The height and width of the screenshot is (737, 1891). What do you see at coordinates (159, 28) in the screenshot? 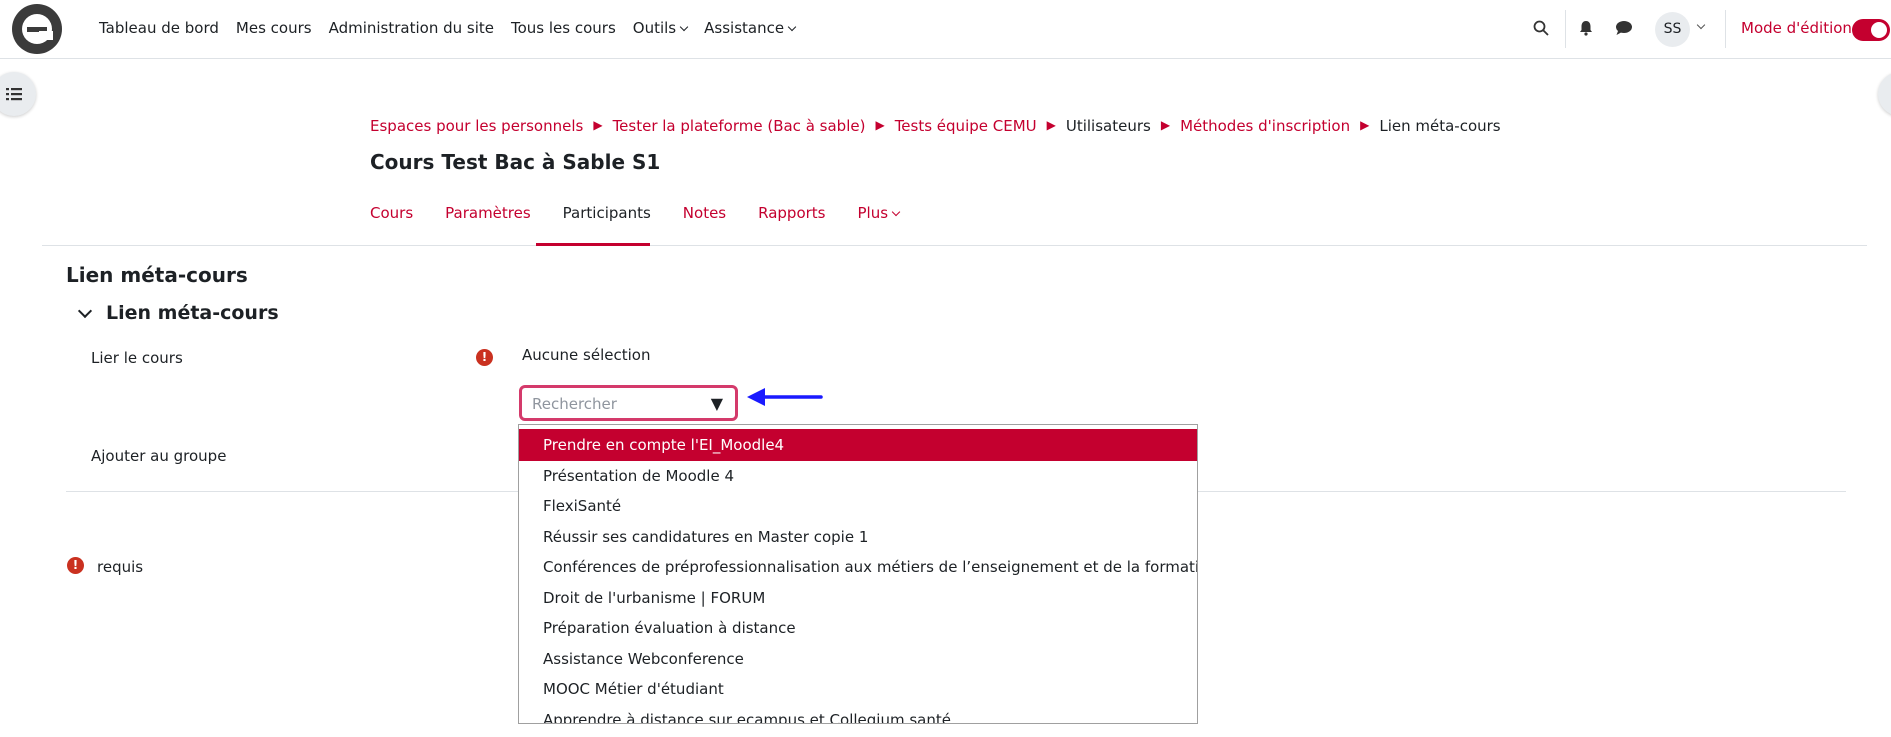
I see `nav-dashboard: Tableau de bord` at bounding box center [159, 28].